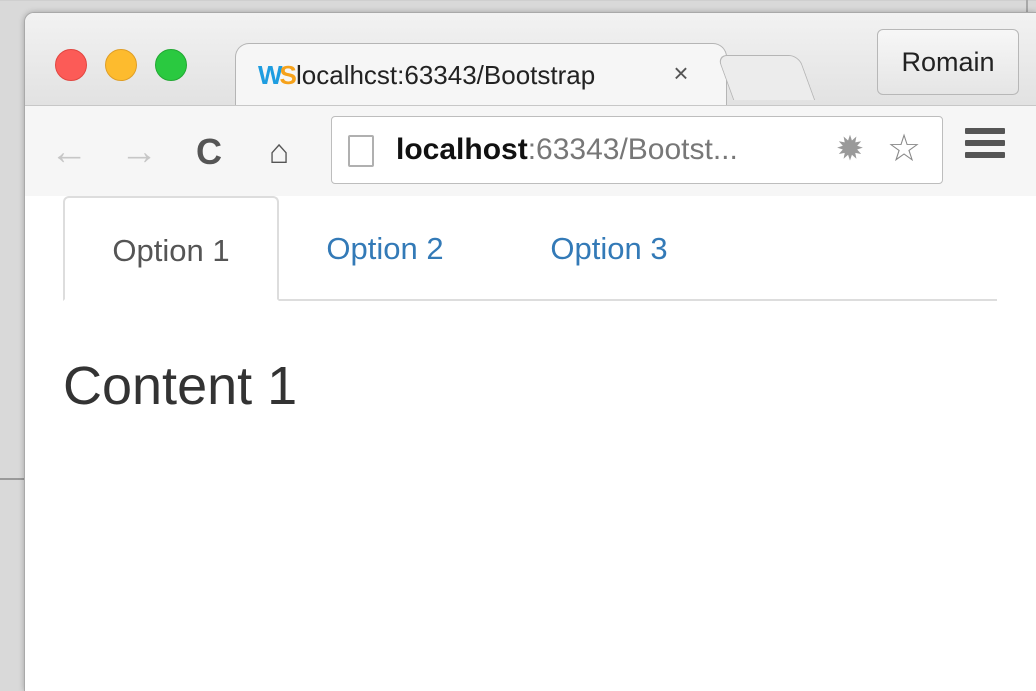 This screenshot has width=1036, height=691. I want to click on browser-tab-active: WS localhcst:63343/Bootstrap ×, so click(481, 75).